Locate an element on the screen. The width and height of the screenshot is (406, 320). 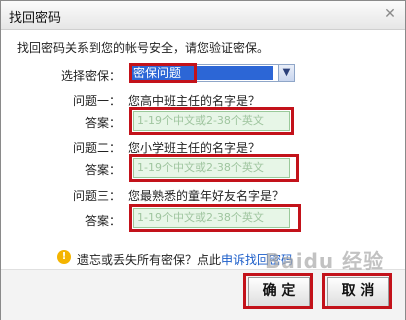
question-3-text: 您最熟悉的童年好友名字是？ is located at coordinates (206, 196).